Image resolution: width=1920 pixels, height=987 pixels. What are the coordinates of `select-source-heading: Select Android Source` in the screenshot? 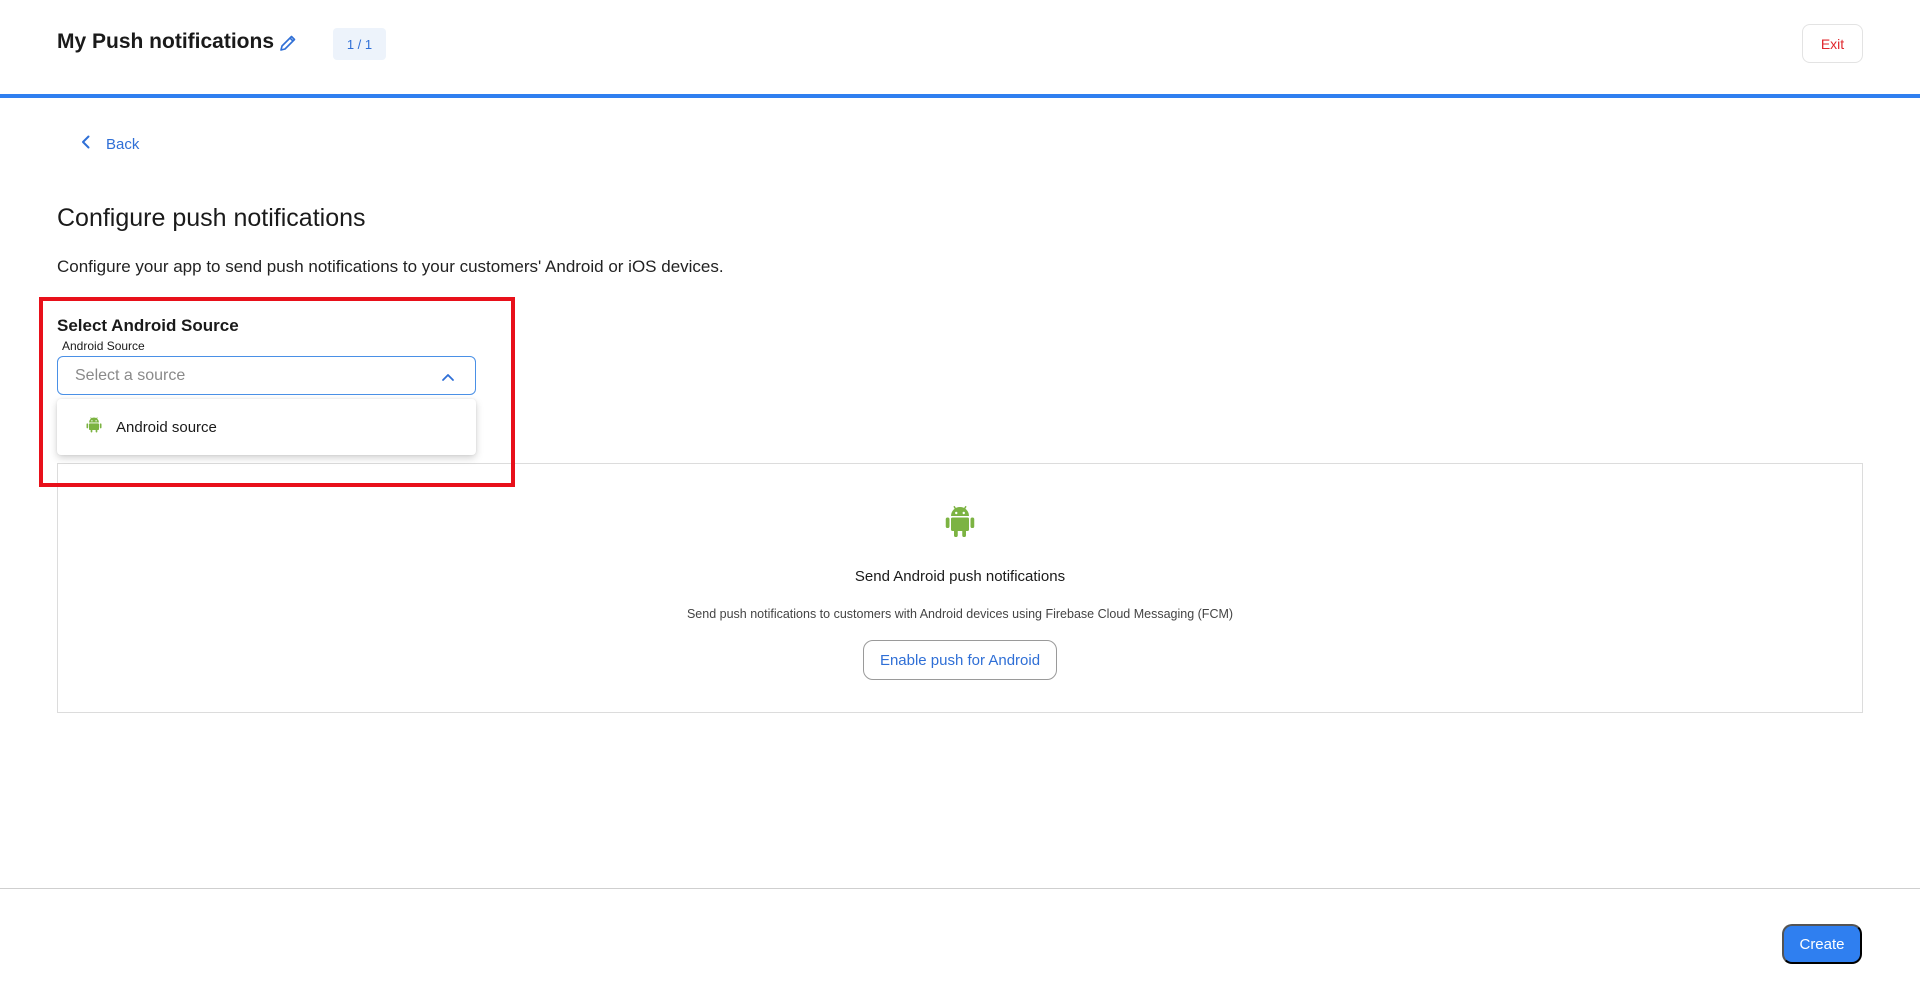 It's located at (148, 325).